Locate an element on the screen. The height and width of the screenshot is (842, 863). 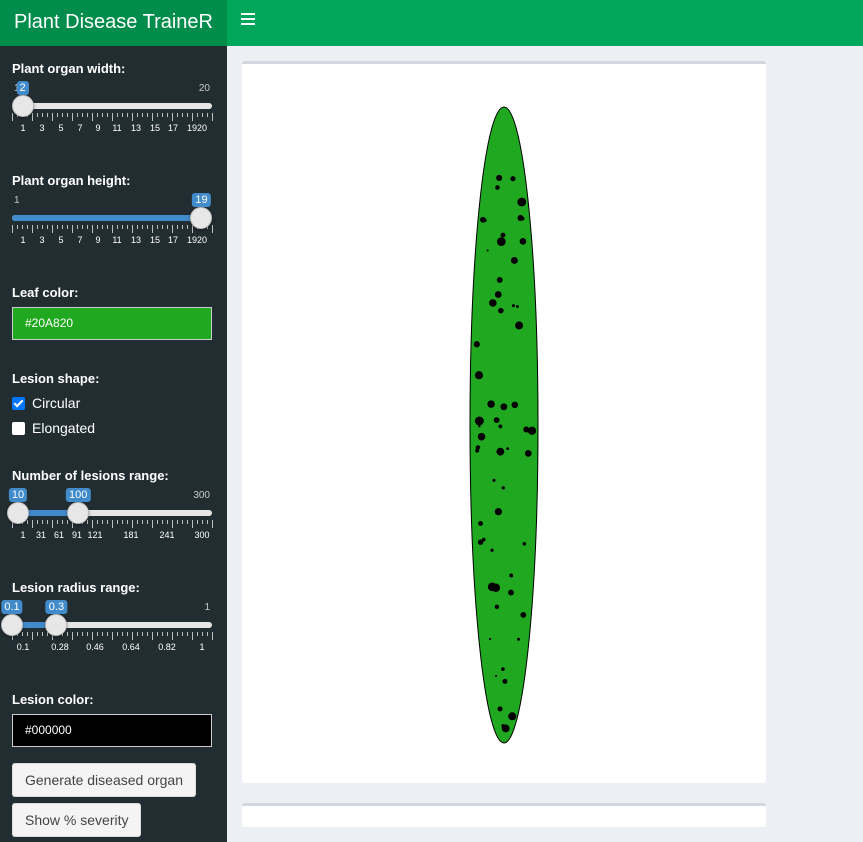
checkbox-circular: Circular is located at coordinates (46, 403).